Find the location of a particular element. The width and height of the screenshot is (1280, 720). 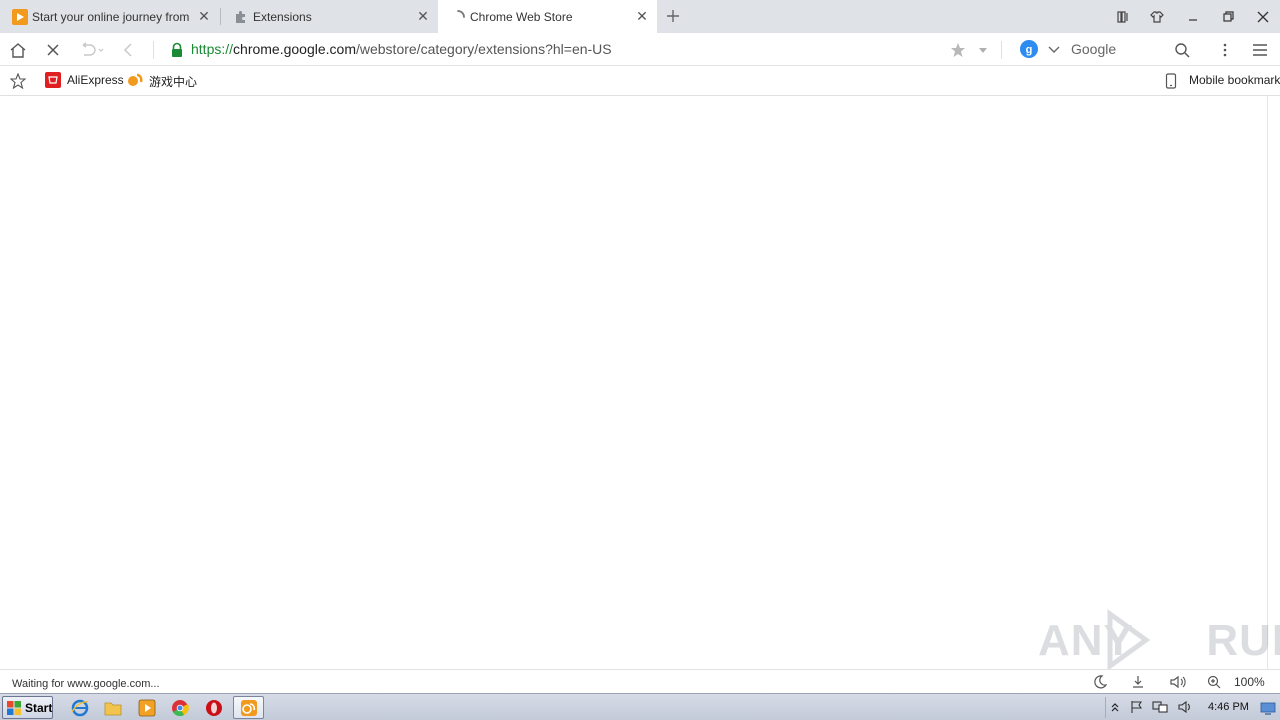

puzzle-piece-icon is located at coordinates (241, 17).